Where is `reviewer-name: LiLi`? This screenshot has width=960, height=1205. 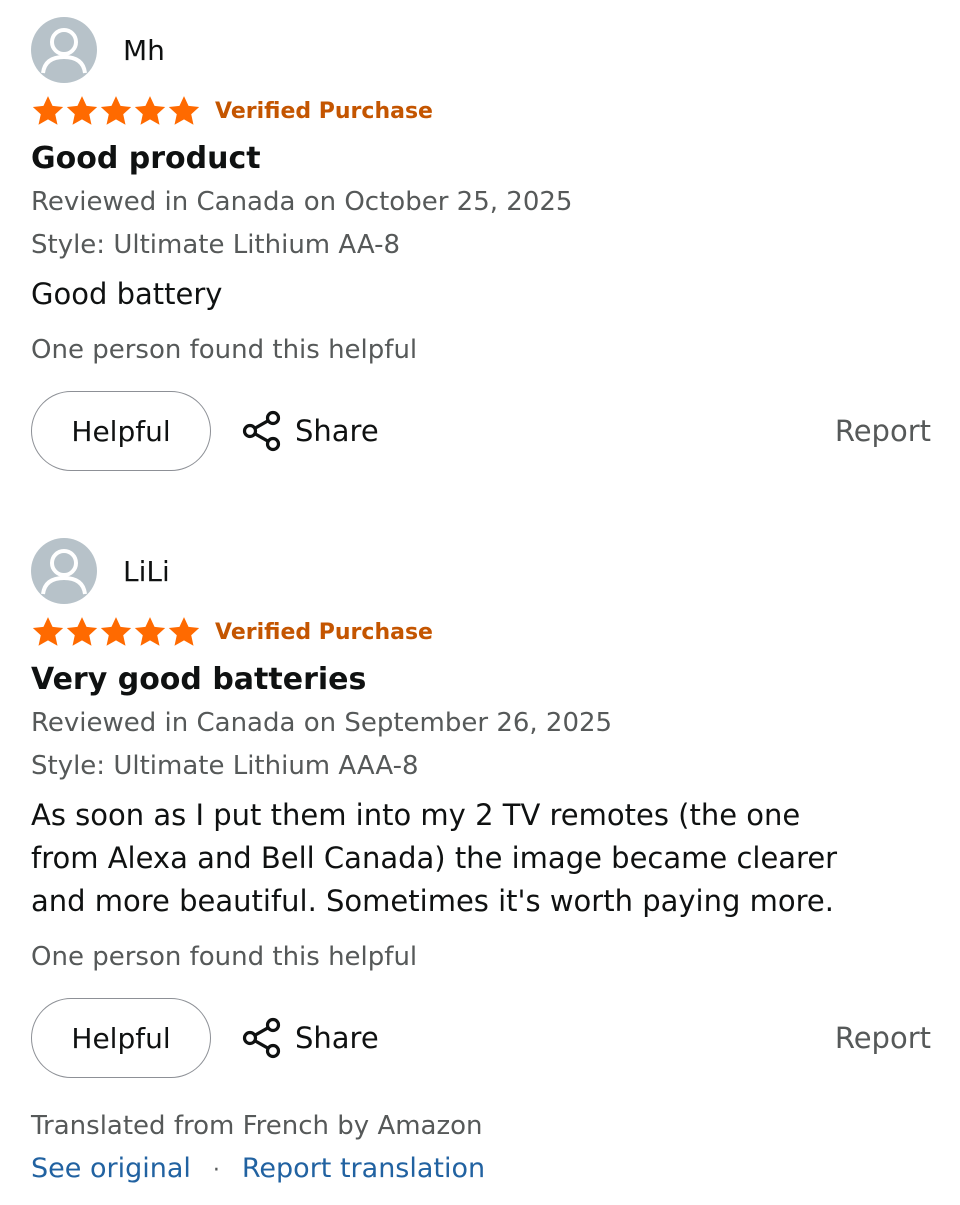
reviewer-name: LiLi is located at coordinates (146, 571).